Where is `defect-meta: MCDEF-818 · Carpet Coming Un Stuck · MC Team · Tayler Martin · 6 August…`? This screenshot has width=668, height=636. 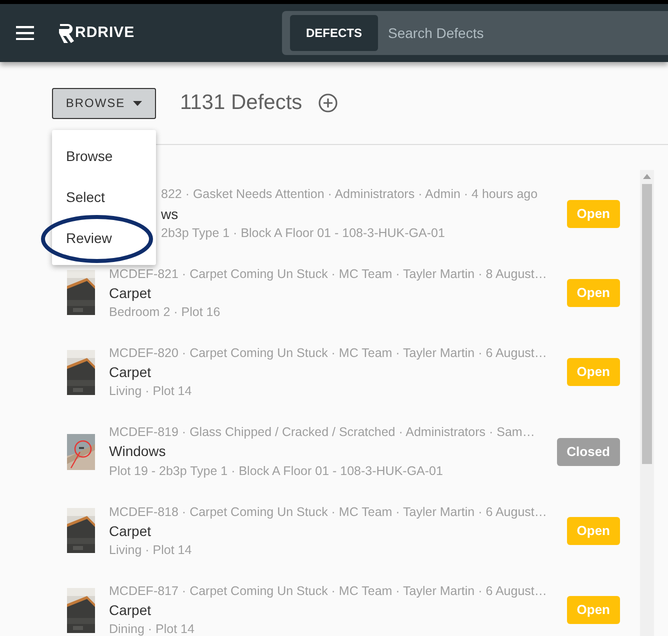 defect-meta: MCDEF-818 · Carpet Coming Un Stuck · MC Team · Tayler Martin · 6 August… is located at coordinates (328, 511).